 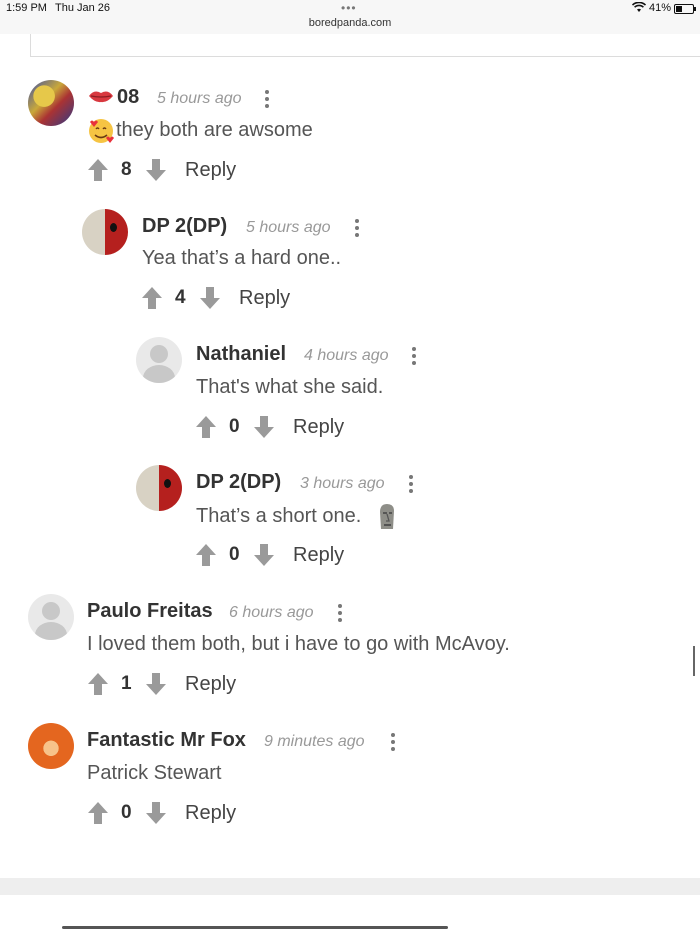 I want to click on comment-time: 4 hours ago, so click(x=346, y=355).